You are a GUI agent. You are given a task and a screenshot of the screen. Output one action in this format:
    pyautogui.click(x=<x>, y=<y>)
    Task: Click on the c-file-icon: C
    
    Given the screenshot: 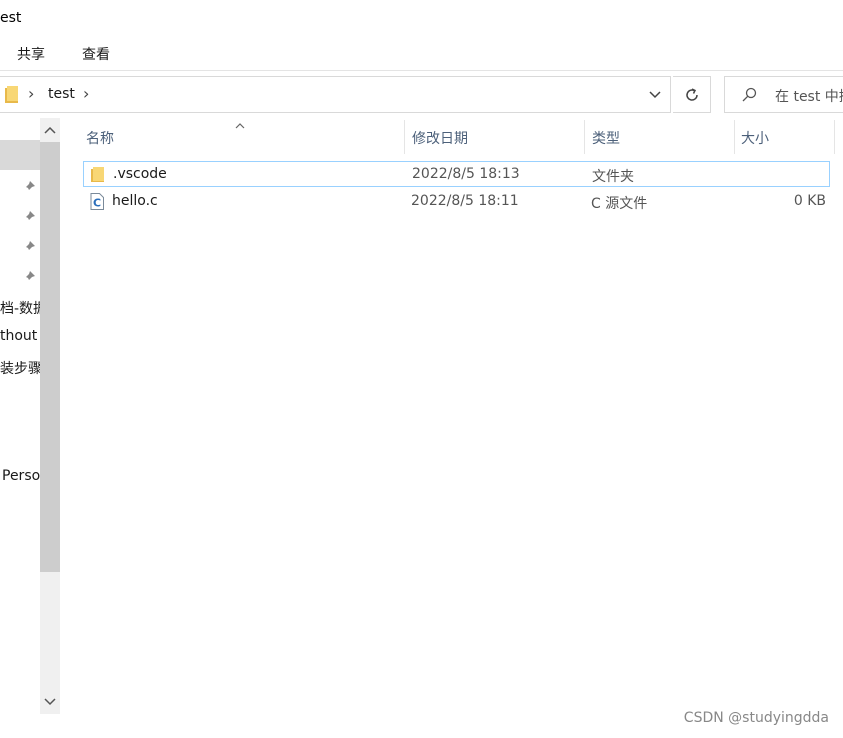 What is the action you would take?
    pyautogui.click(x=97, y=201)
    